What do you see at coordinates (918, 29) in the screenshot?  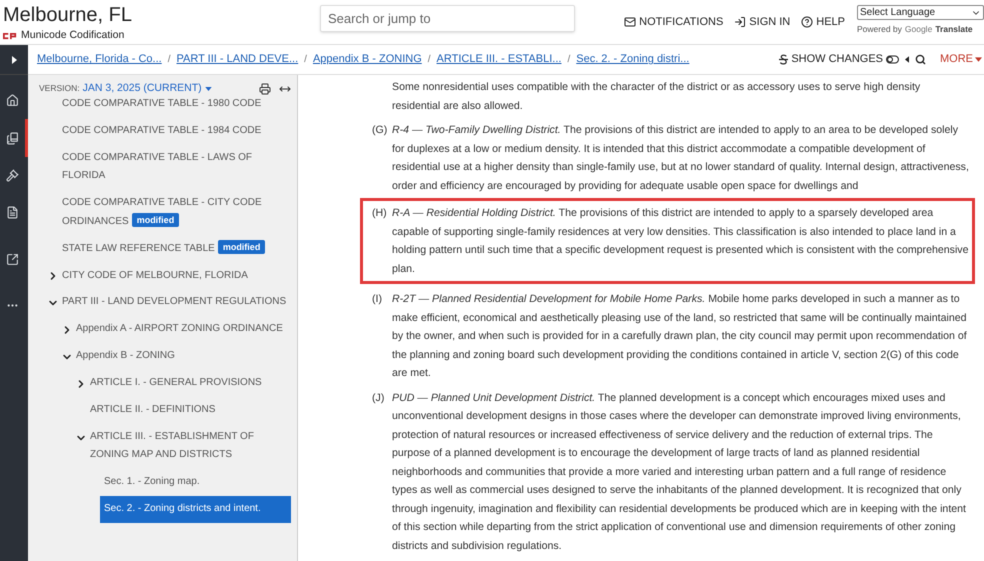 I see `google-text: Google` at bounding box center [918, 29].